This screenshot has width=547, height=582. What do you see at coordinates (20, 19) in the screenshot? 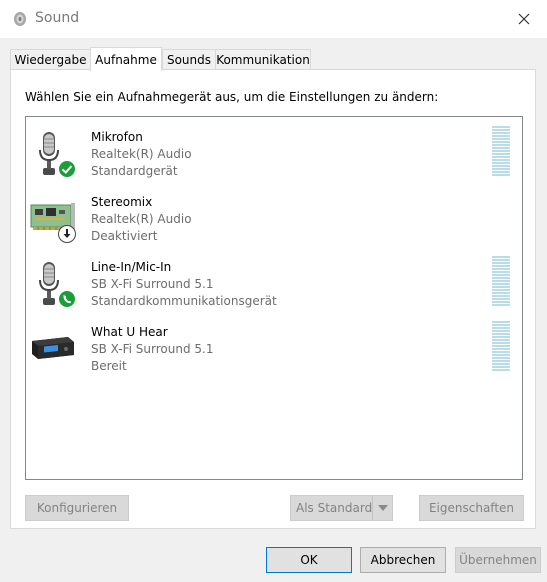
I see `speaker-icon` at bounding box center [20, 19].